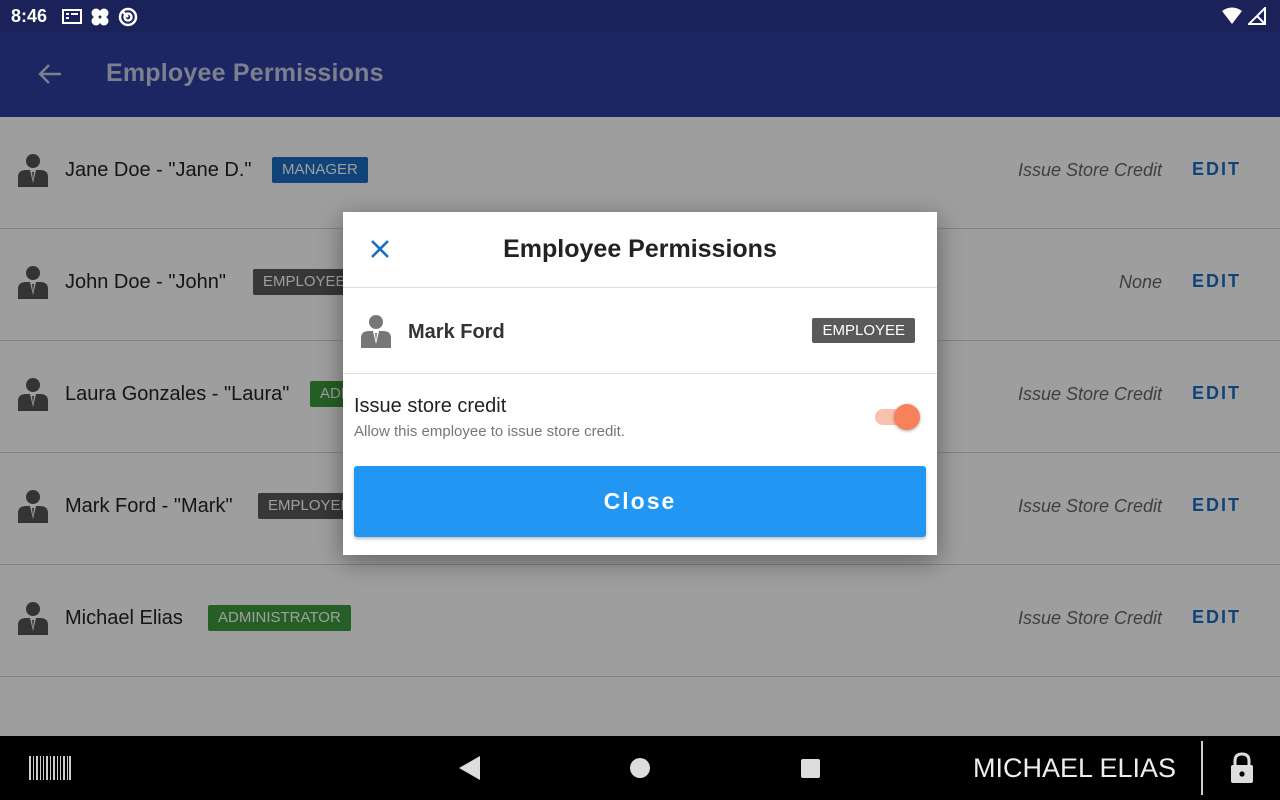 This screenshot has height=800, width=1280. Describe the element at coordinates (50, 768) in the screenshot. I see `barcode-icon` at that location.